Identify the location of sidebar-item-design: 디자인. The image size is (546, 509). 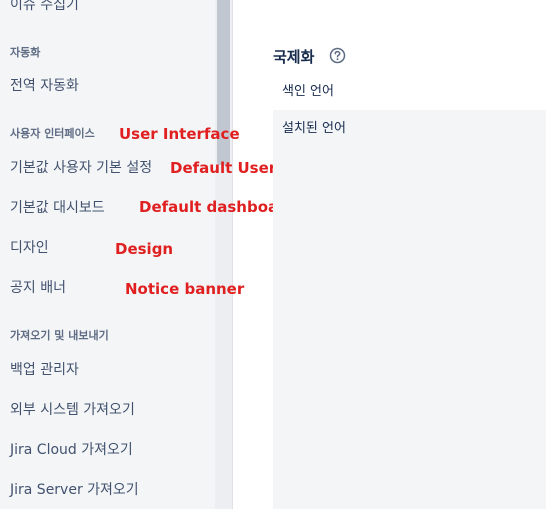
(29, 248).